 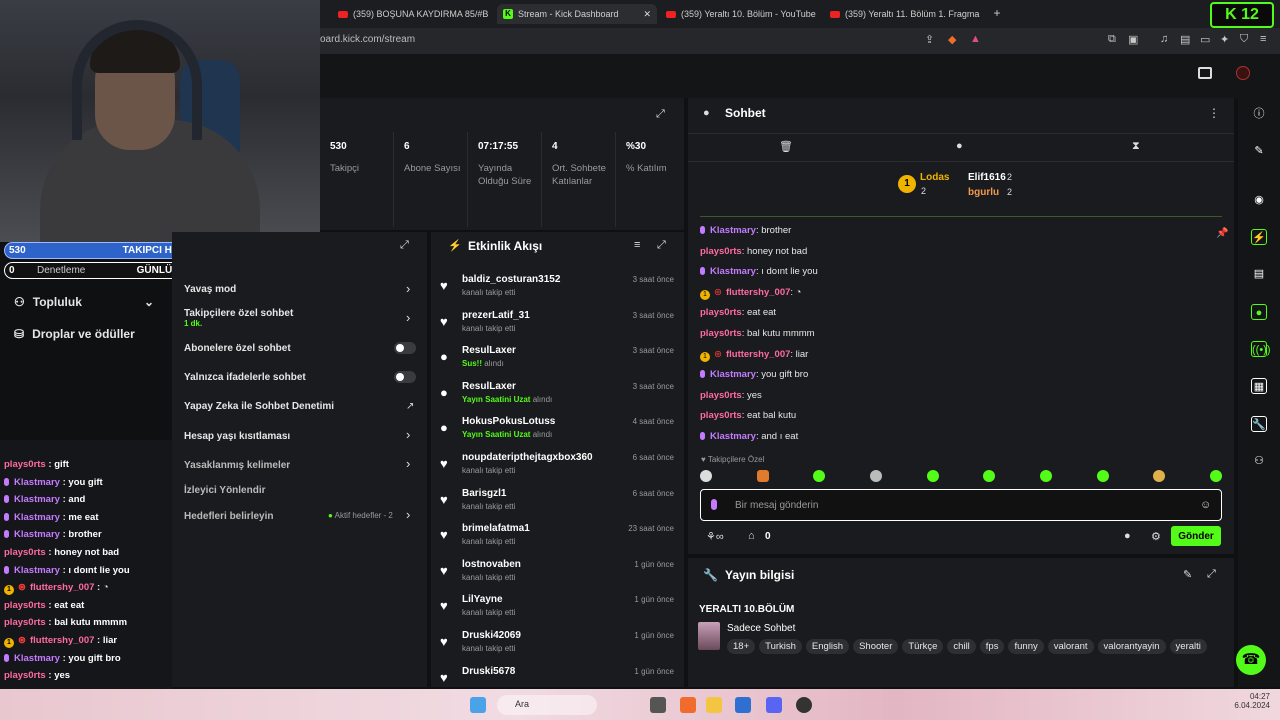 What do you see at coordinates (688, 705) in the screenshot?
I see `brave-icon` at bounding box center [688, 705].